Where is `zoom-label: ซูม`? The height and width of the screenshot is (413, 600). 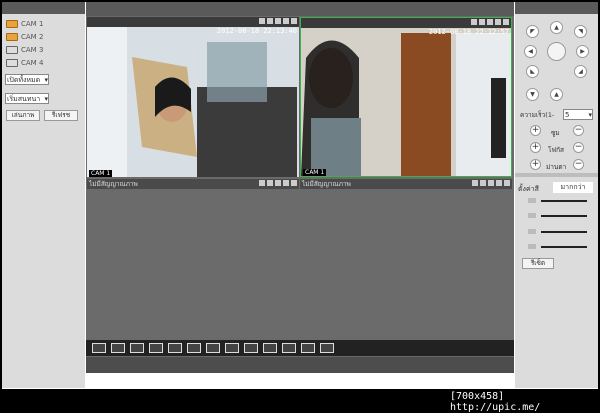
zoom-label: ซูม is located at coordinates (555, 133).